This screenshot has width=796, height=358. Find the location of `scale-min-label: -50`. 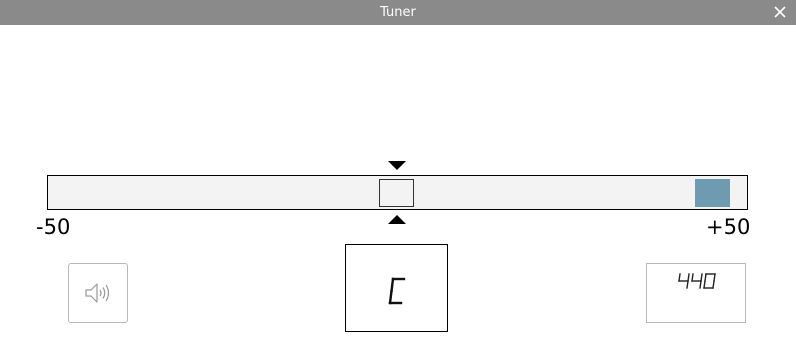

scale-min-label: -50 is located at coordinates (53, 227).